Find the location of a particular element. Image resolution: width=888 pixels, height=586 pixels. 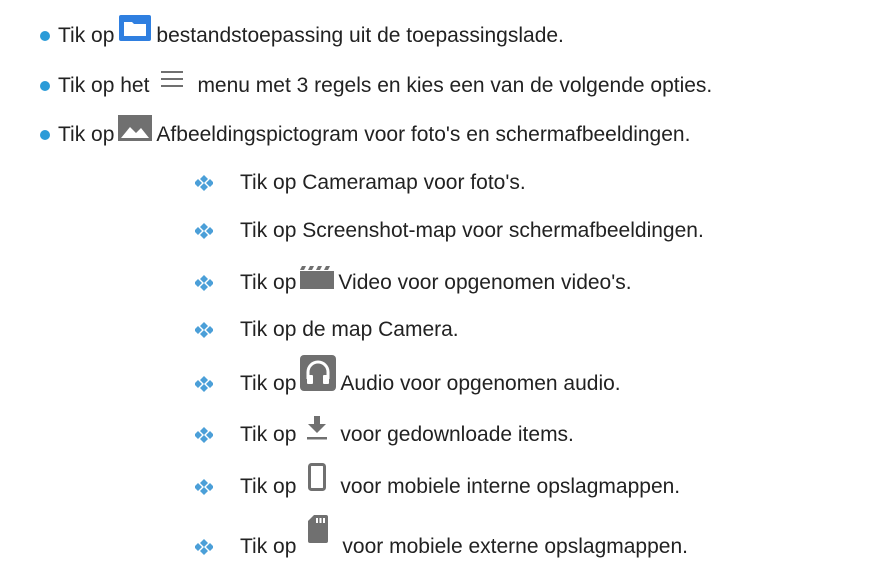

list-item: Tik op Audio voor opgenomen audio. is located at coordinates (430, 374).